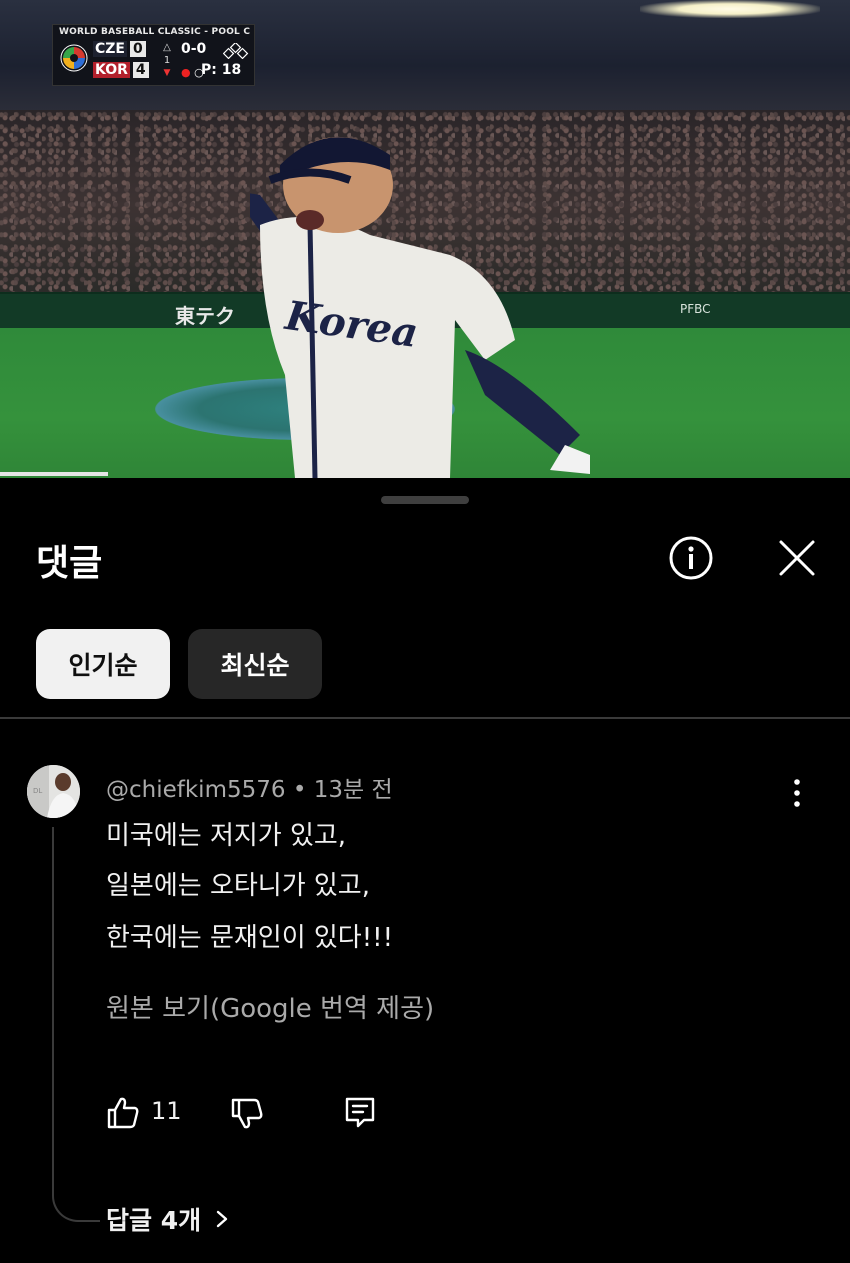 Image resolution: width=850 pixels, height=1263 pixels. I want to click on view-replies-button: 답글 4개, so click(167, 1219).